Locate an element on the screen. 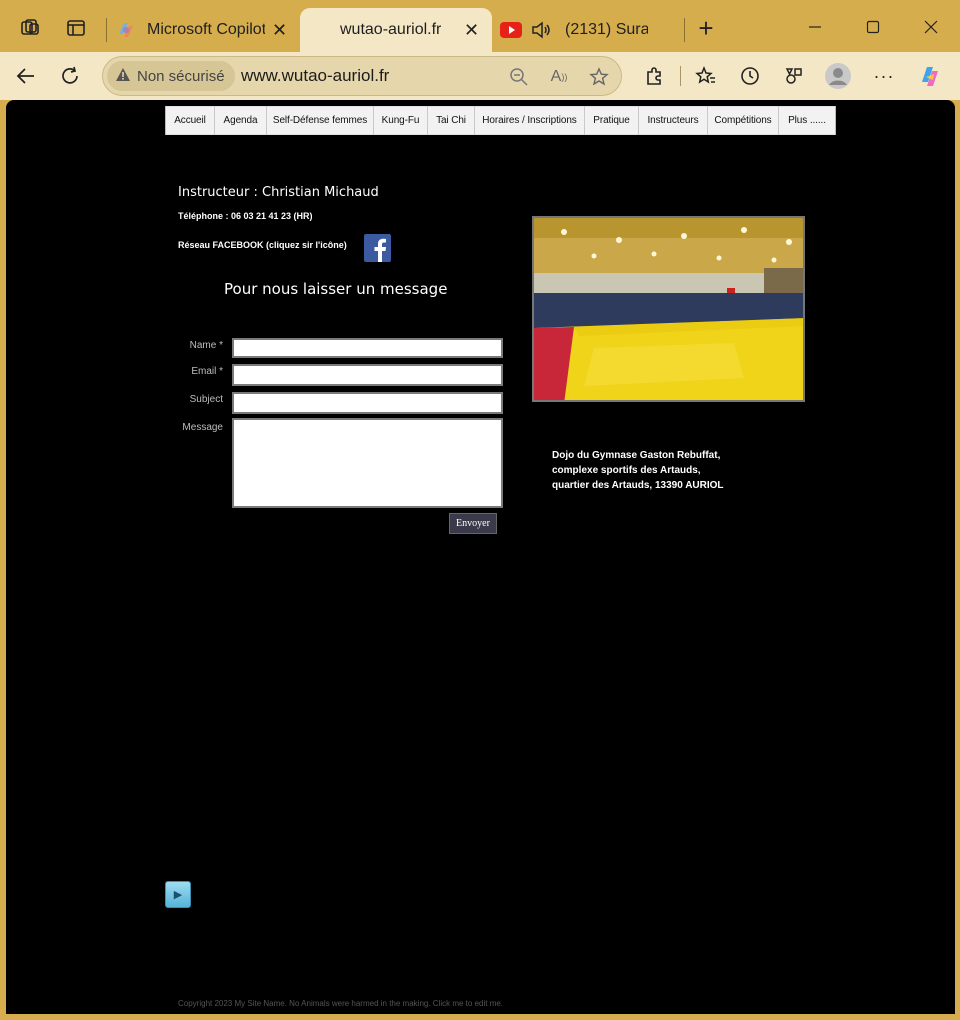  security-indicator: Non sécurisé is located at coordinates (171, 76).